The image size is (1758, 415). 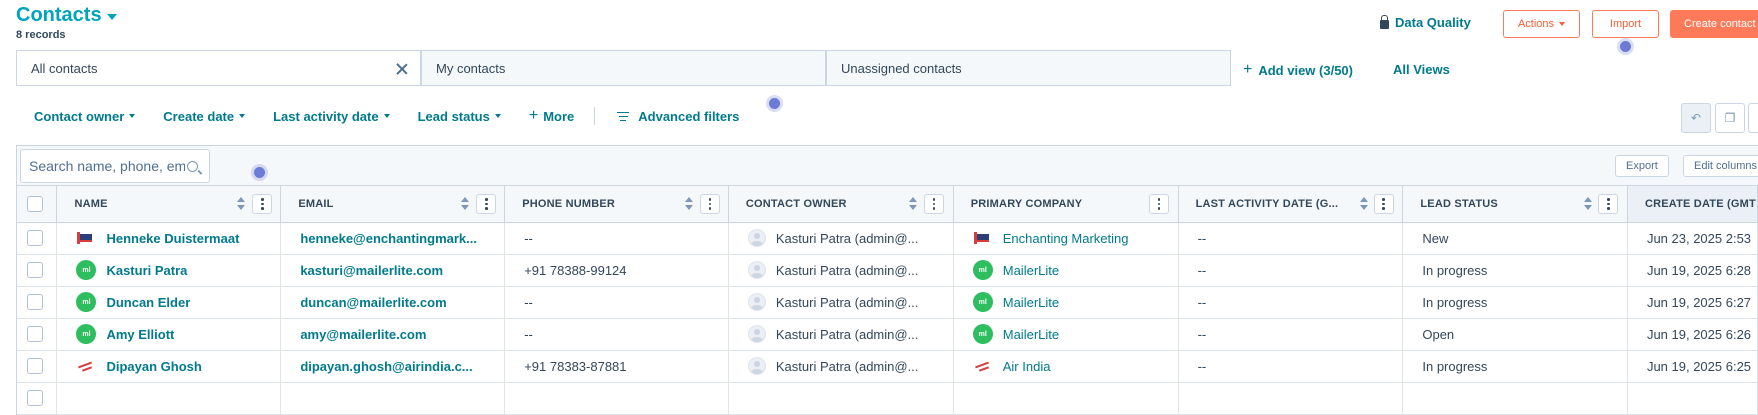 I want to click on contact-name-link: Dipayan Ghosh, so click(x=153, y=366).